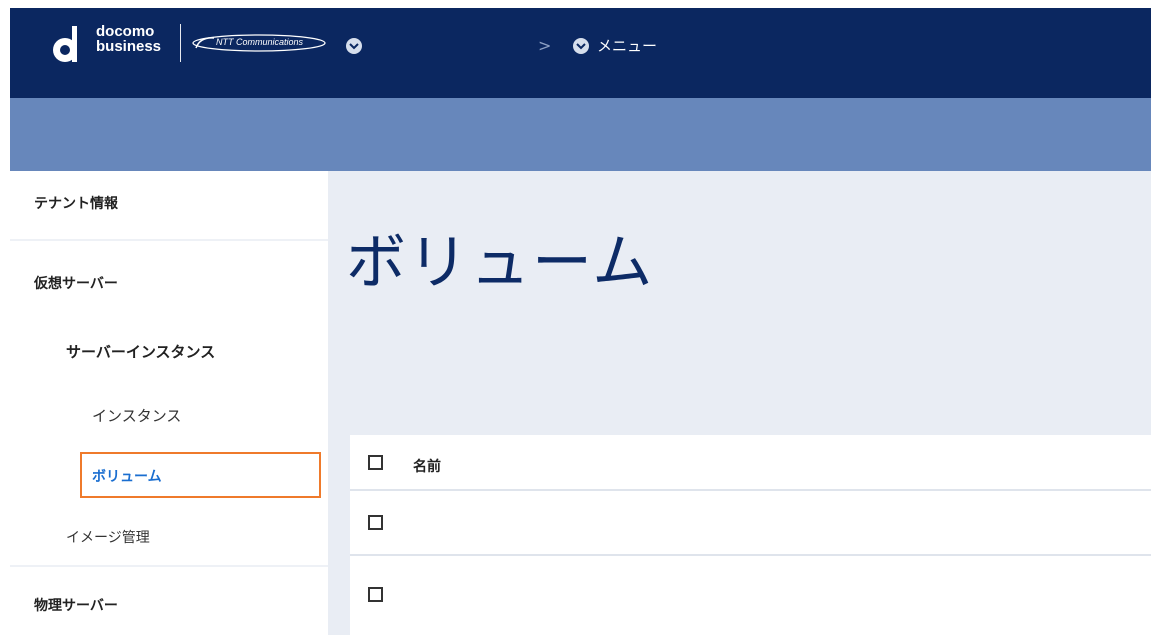 The width and height of the screenshot is (1151, 635). Describe the element at coordinates (193, 203) in the screenshot. I see `sidebar-item-tenant-info: テナント情報` at that location.